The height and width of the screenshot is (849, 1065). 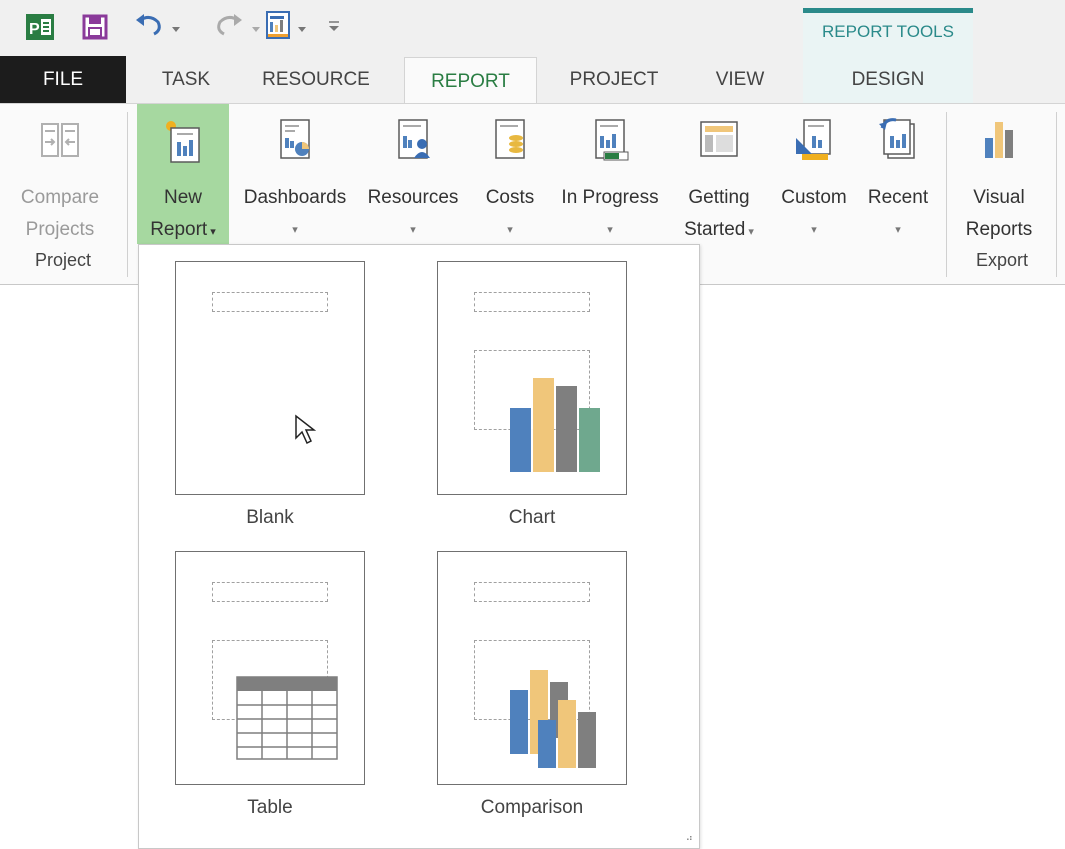 I want to click on dashboards-icon, so click(x=295, y=140).